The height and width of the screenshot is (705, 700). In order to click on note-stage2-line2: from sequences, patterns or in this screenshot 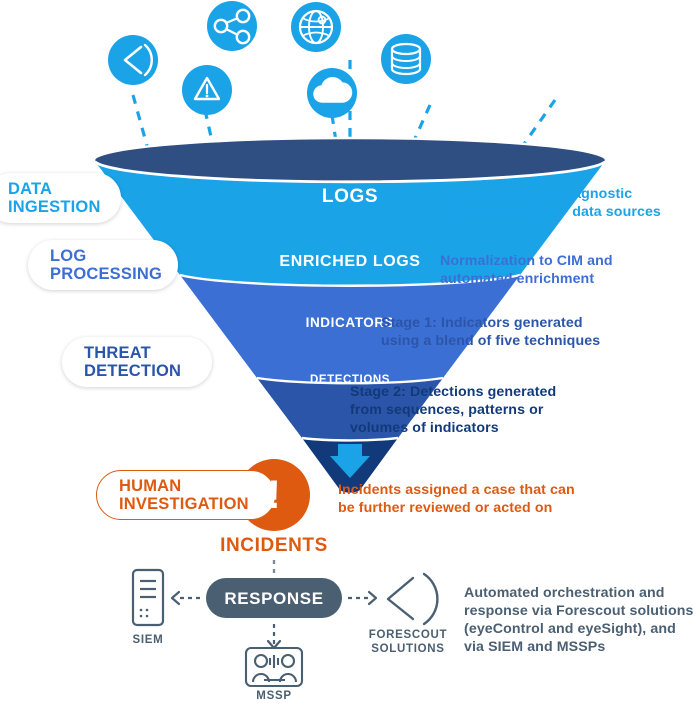, I will do `click(447, 410)`.